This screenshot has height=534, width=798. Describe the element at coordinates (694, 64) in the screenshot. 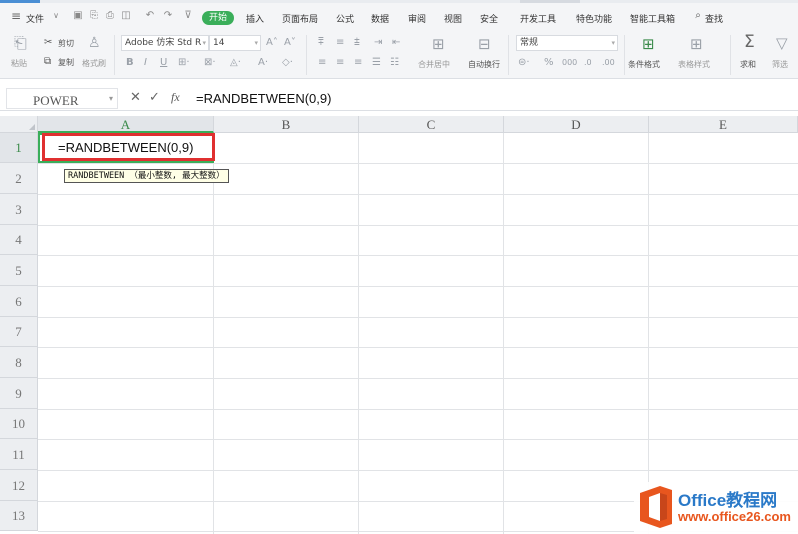

I see `table-style-label: 表格样式` at that location.